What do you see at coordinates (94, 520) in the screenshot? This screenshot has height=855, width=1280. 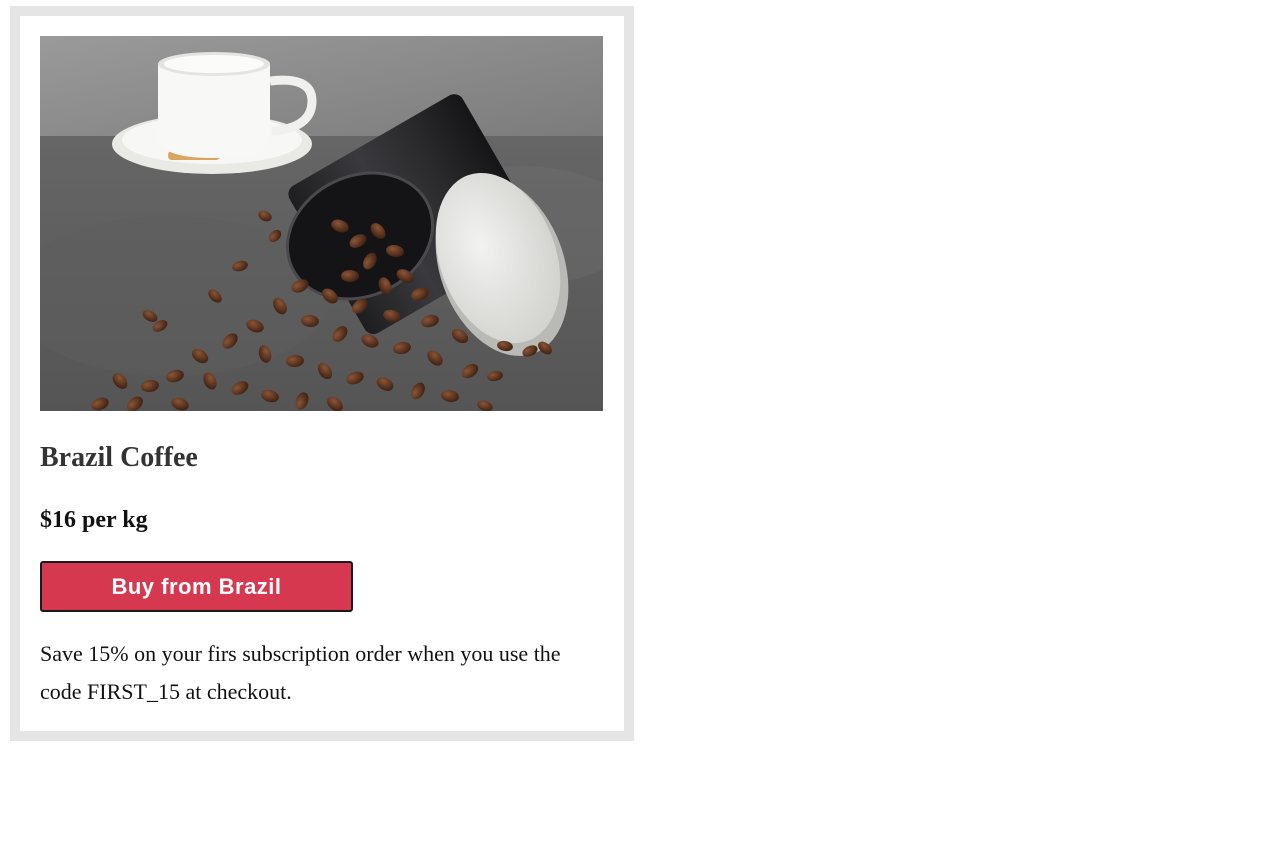 I see `product-price: $16 per kg` at bounding box center [94, 520].